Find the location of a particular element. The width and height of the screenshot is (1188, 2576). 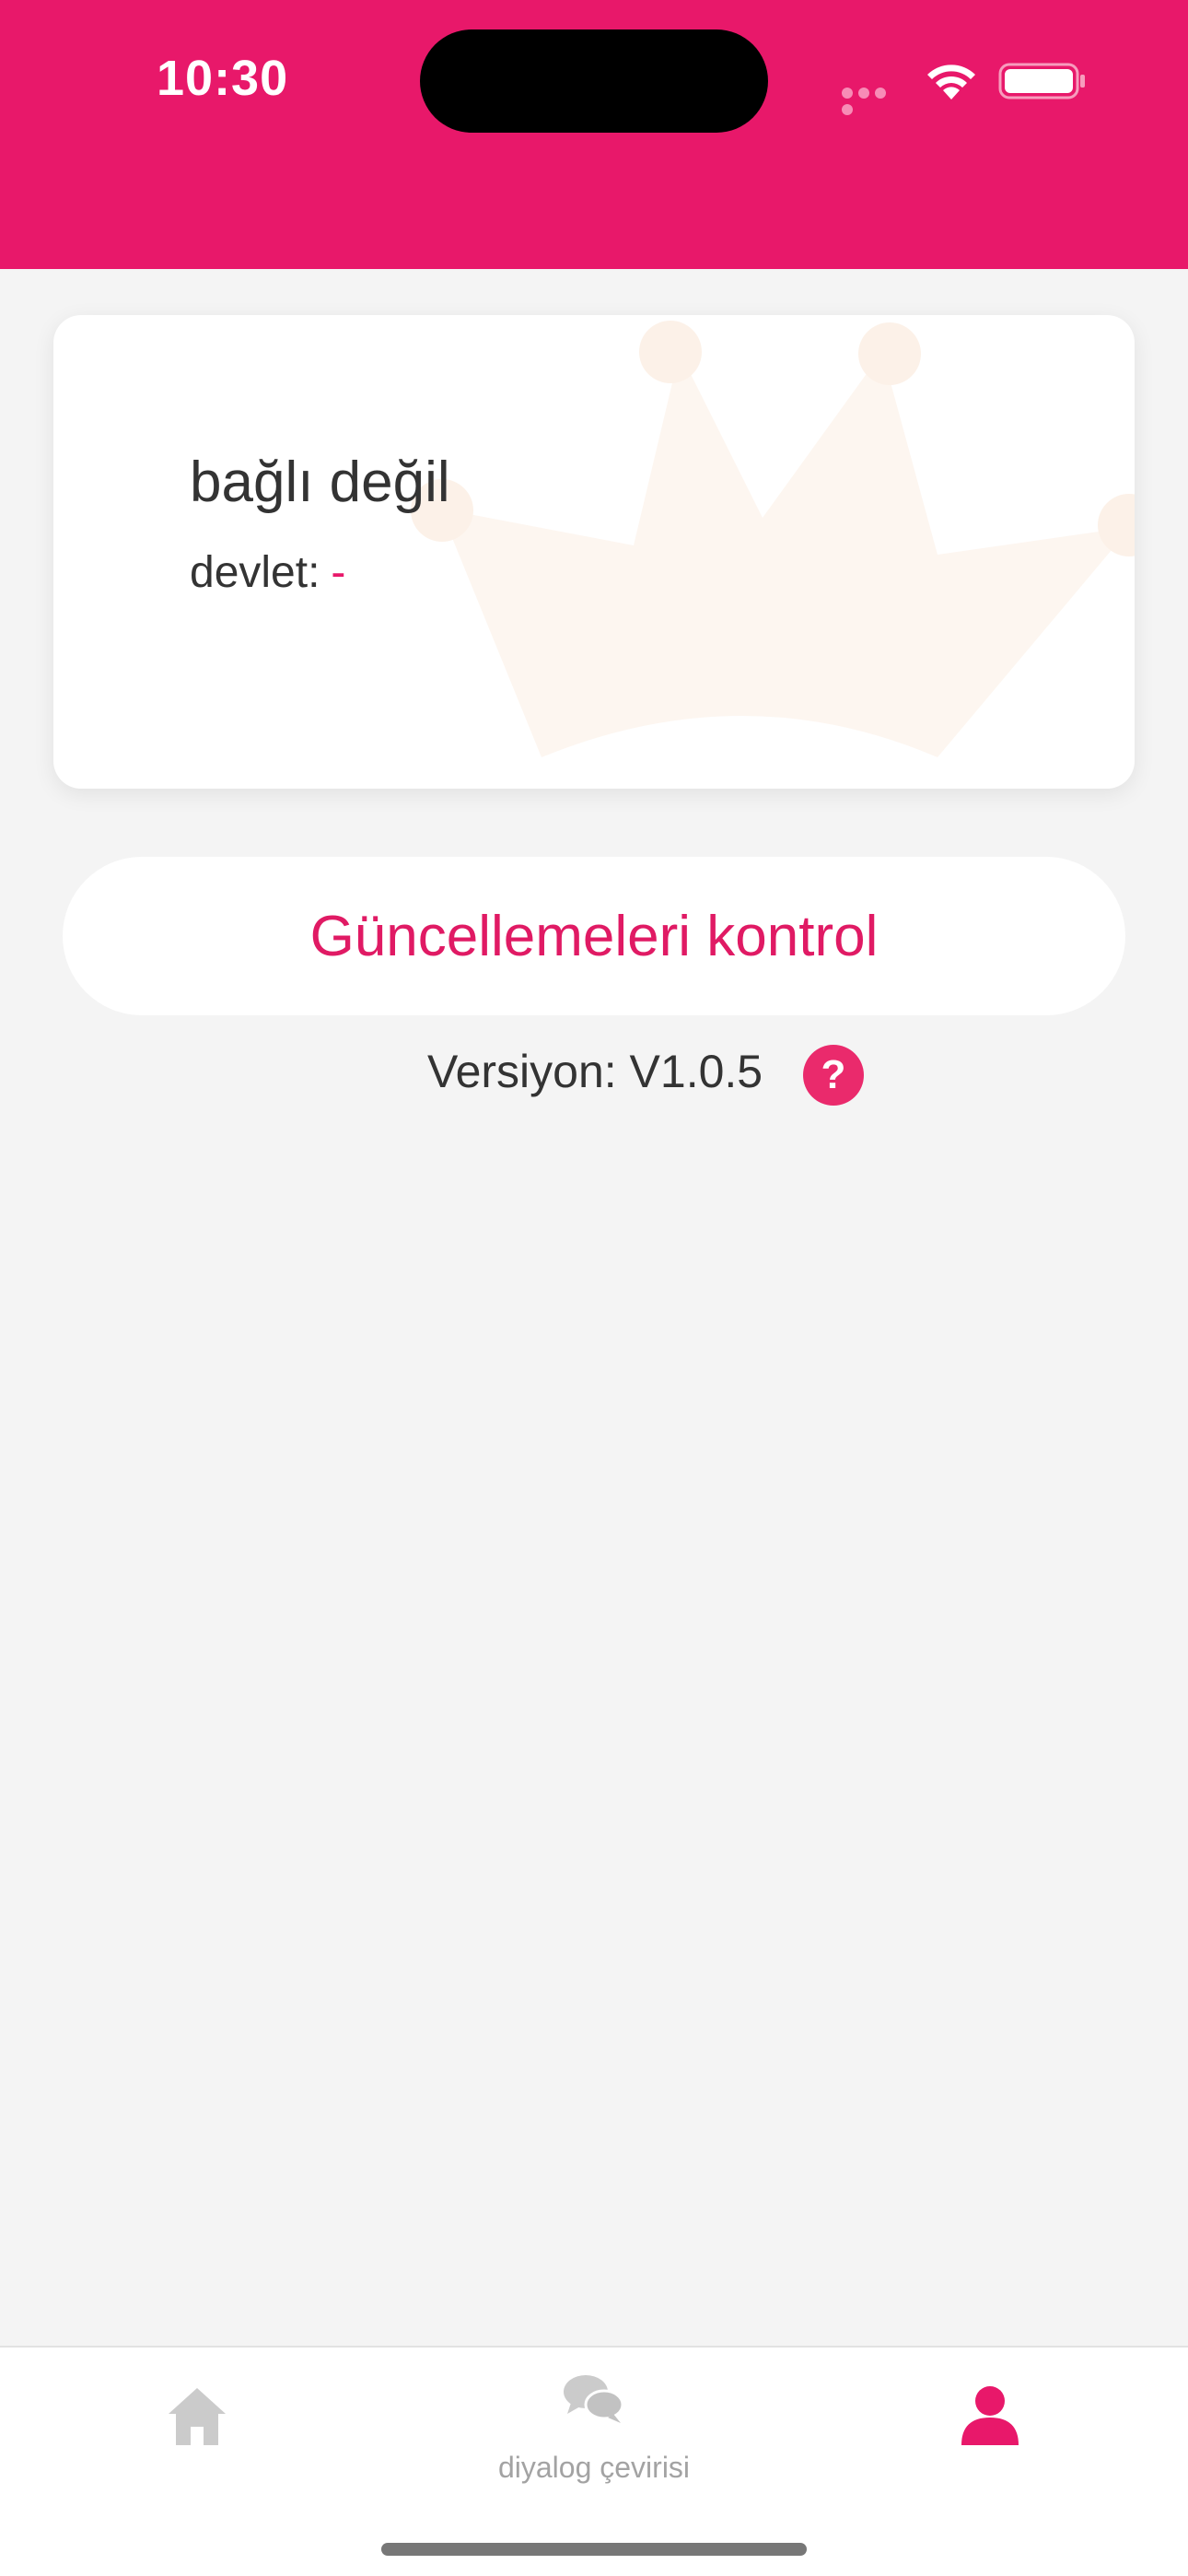

state-value: - is located at coordinates (338, 572).